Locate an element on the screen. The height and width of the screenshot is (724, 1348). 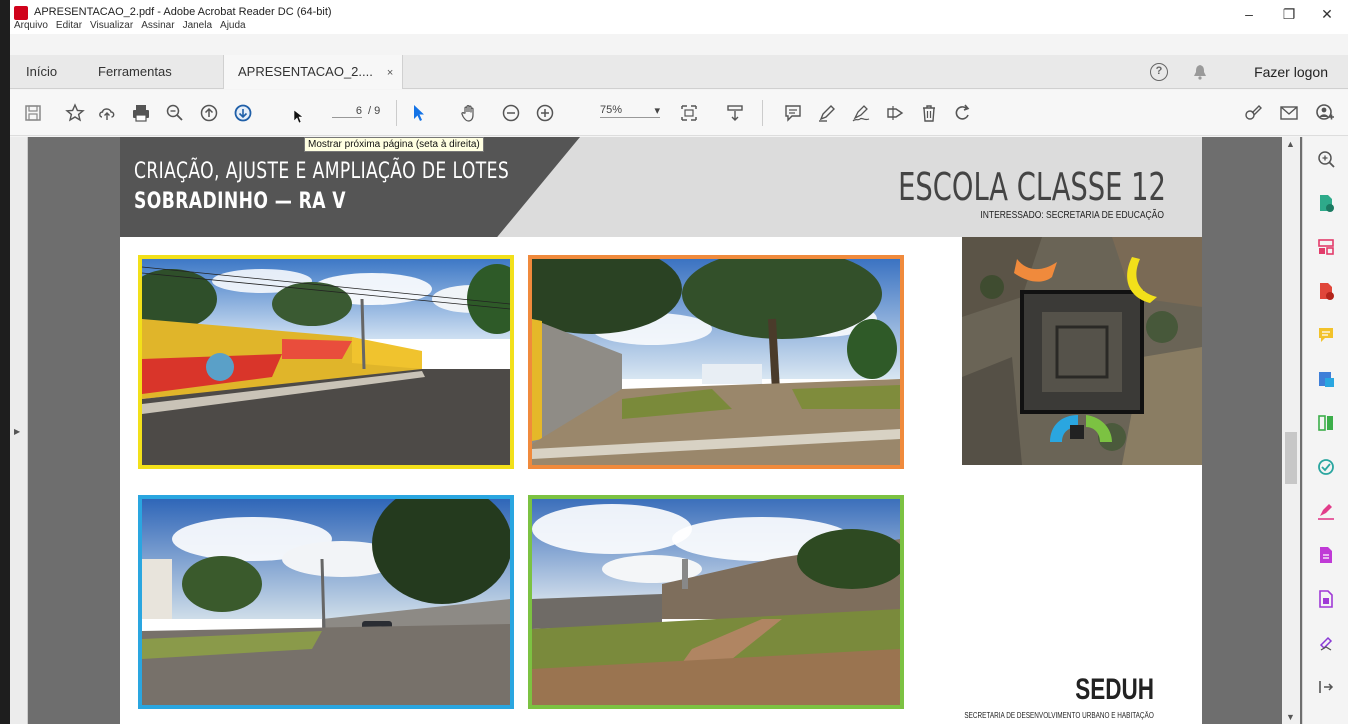
fill-sign-icon is located at coordinates (1253, 113).